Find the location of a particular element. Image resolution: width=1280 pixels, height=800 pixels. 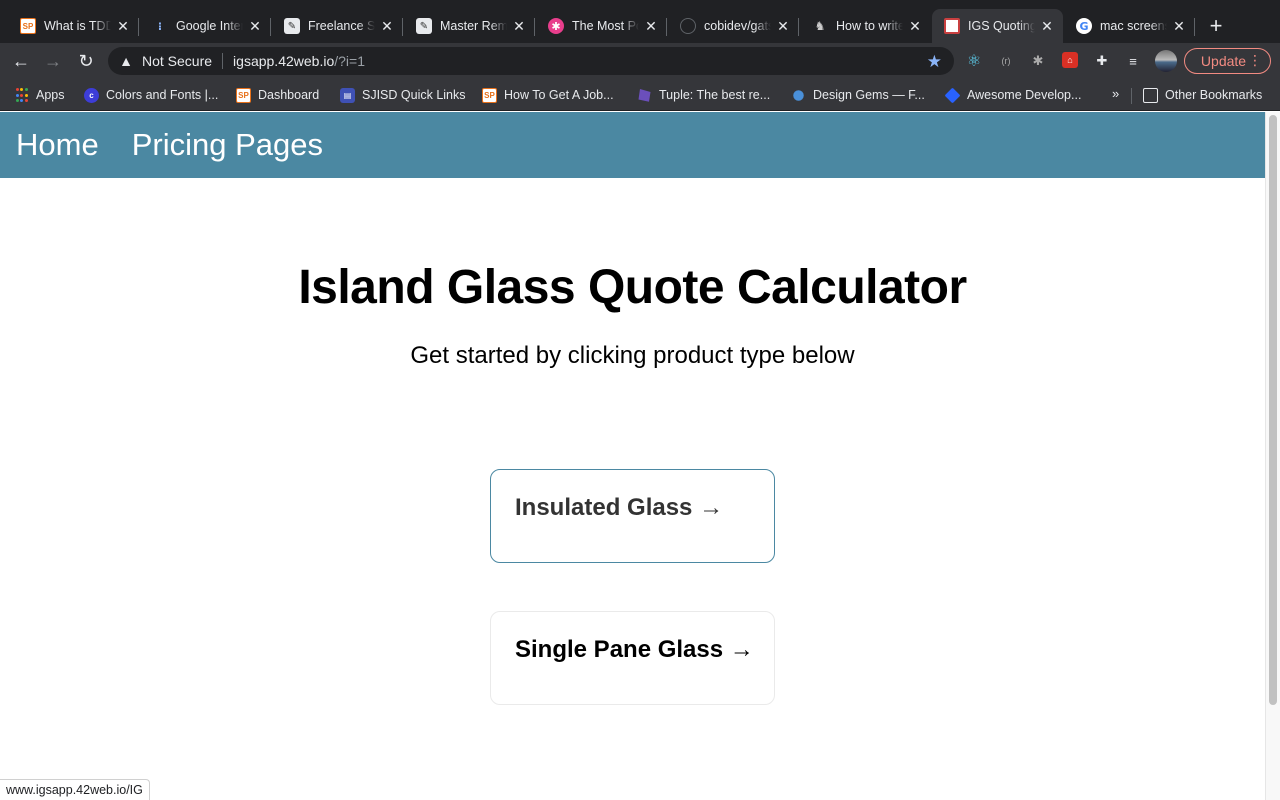

nav-pricing-pages-link: Pricing Pages is located at coordinates (227, 145).